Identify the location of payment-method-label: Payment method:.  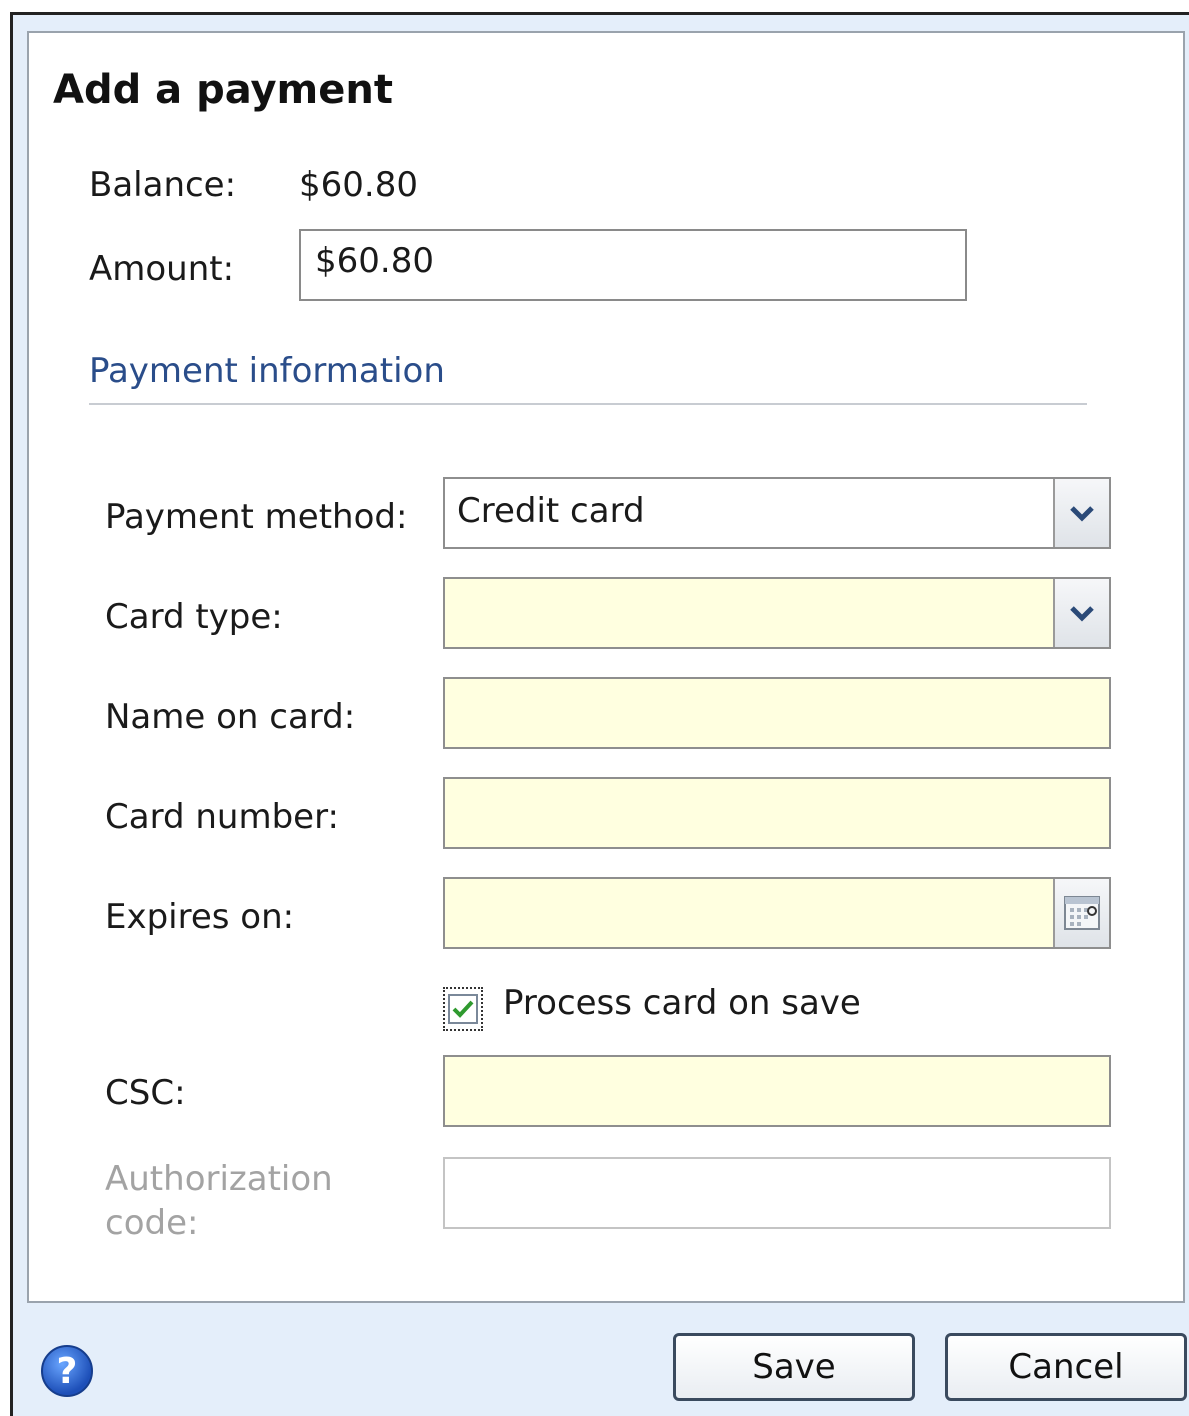
(256, 517).